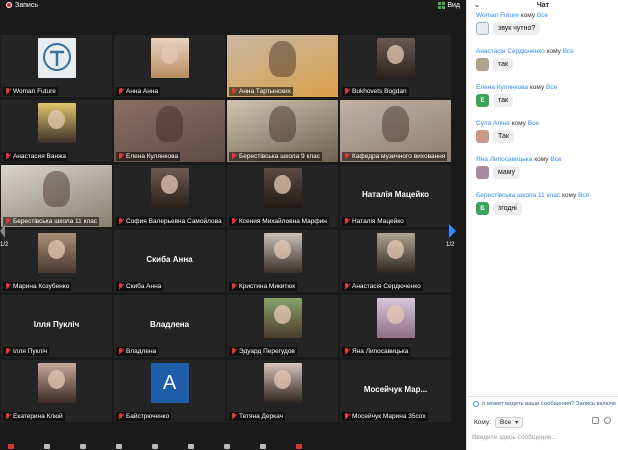 The width and height of the screenshot is (618, 450). Describe the element at coordinates (56, 66) in the screenshot. I see `participant-tile: Woman Future` at that location.